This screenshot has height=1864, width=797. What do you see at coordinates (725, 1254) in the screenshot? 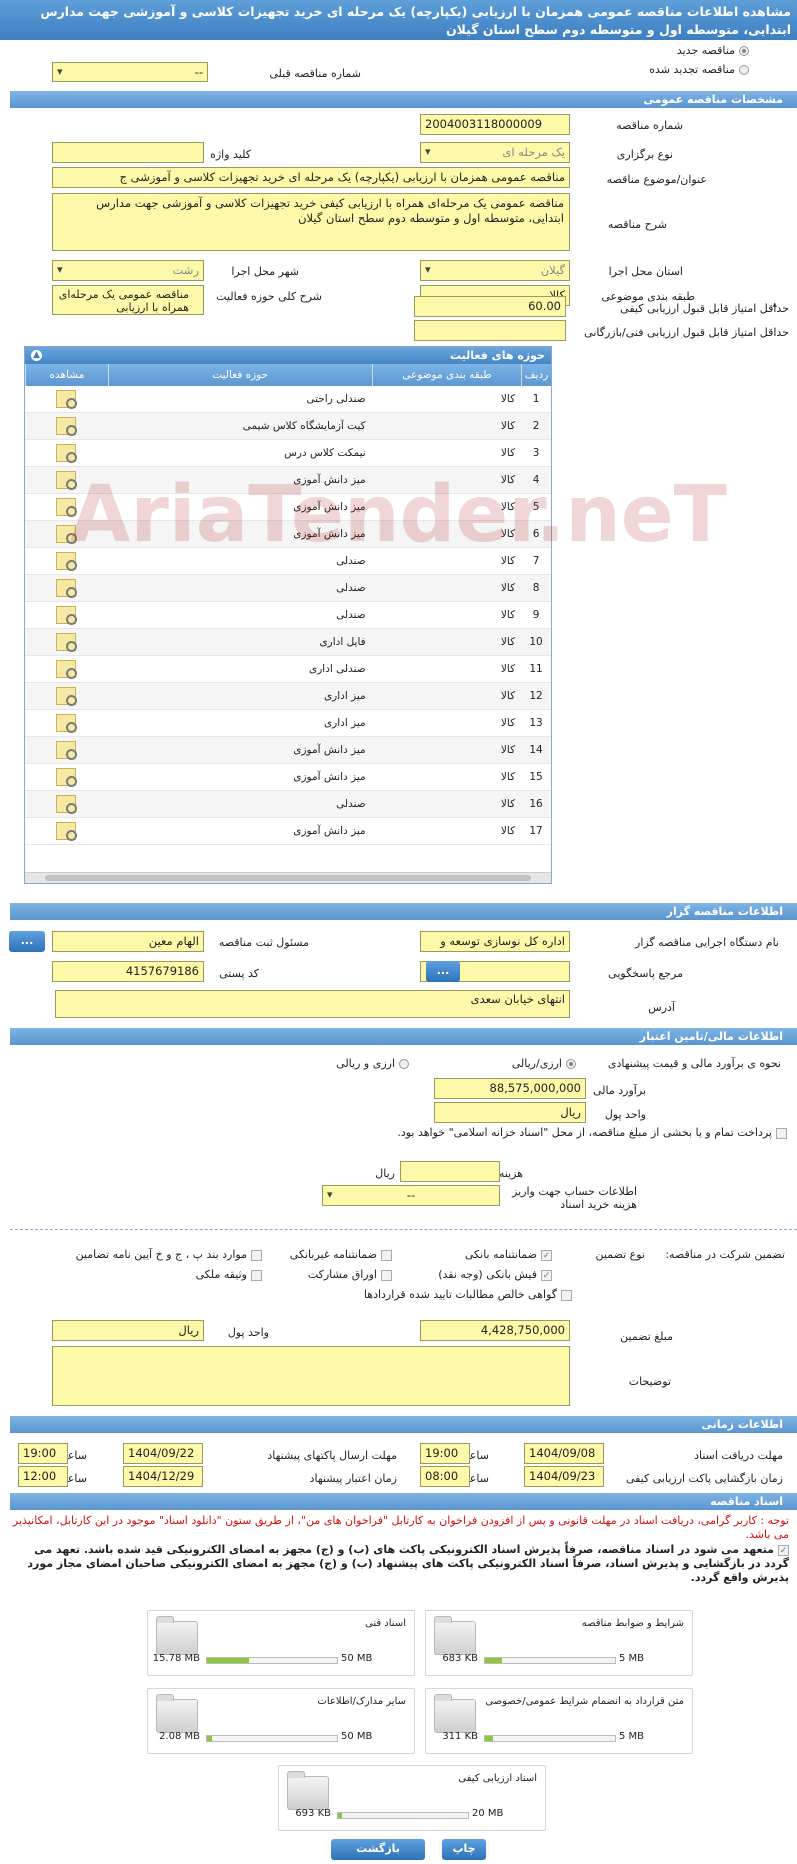
I see `guarantee-participation-label: تضمین شرکت در مناقصه:` at bounding box center [725, 1254].